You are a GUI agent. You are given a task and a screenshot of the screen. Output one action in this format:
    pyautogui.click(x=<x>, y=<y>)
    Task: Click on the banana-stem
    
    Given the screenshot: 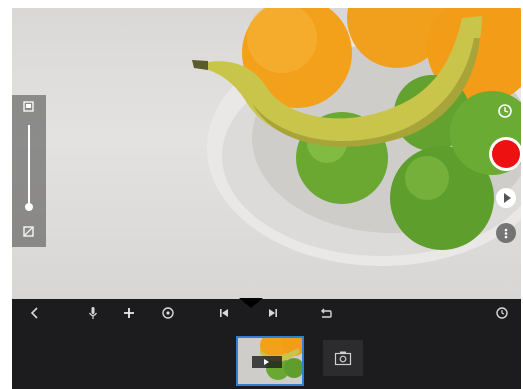 What is the action you would take?
    pyautogui.click(x=200, y=65)
    